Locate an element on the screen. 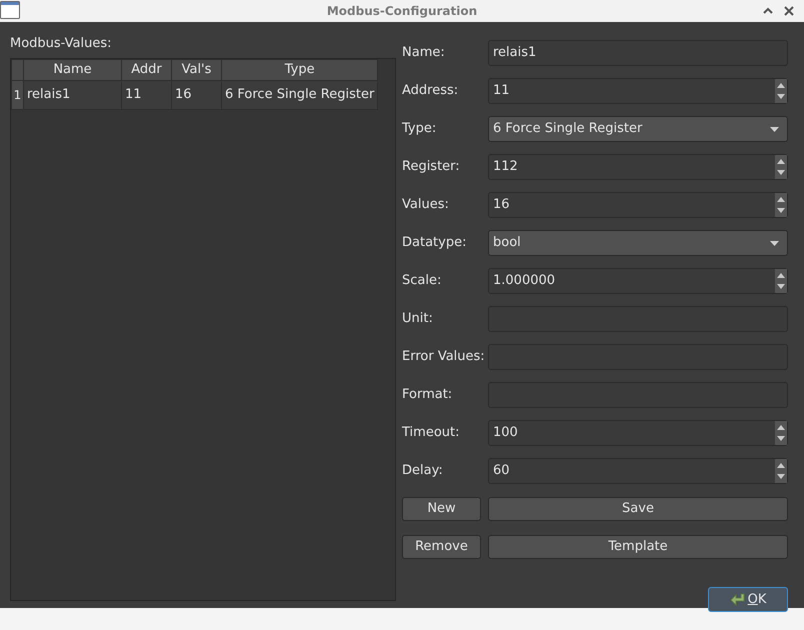 The width and height of the screenshot is (804, 630). close-icon is located at coordinates (789, 11).